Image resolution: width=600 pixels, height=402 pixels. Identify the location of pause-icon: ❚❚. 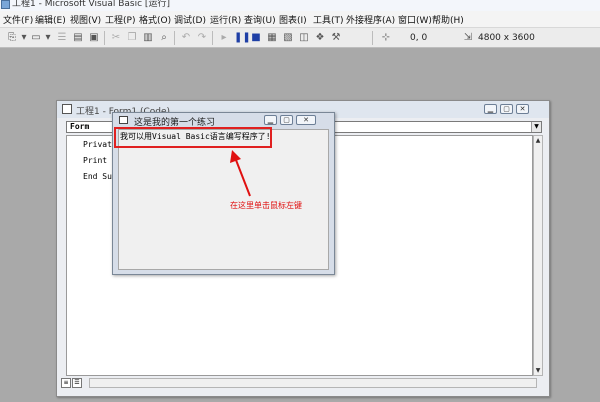
(242, 38).